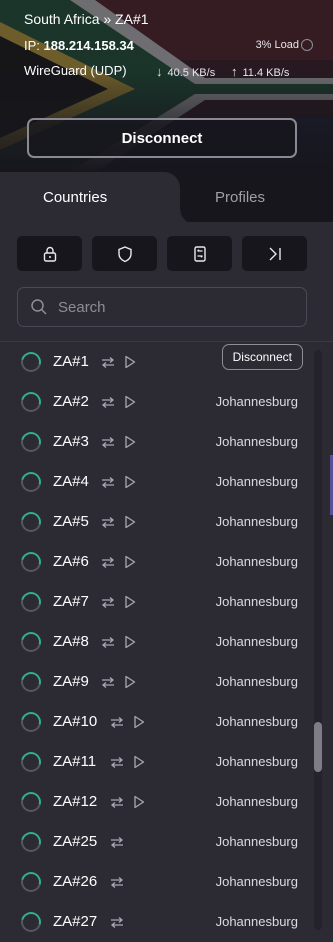  I want to click on disconnect-button: Disconnect, so click(162, 138).